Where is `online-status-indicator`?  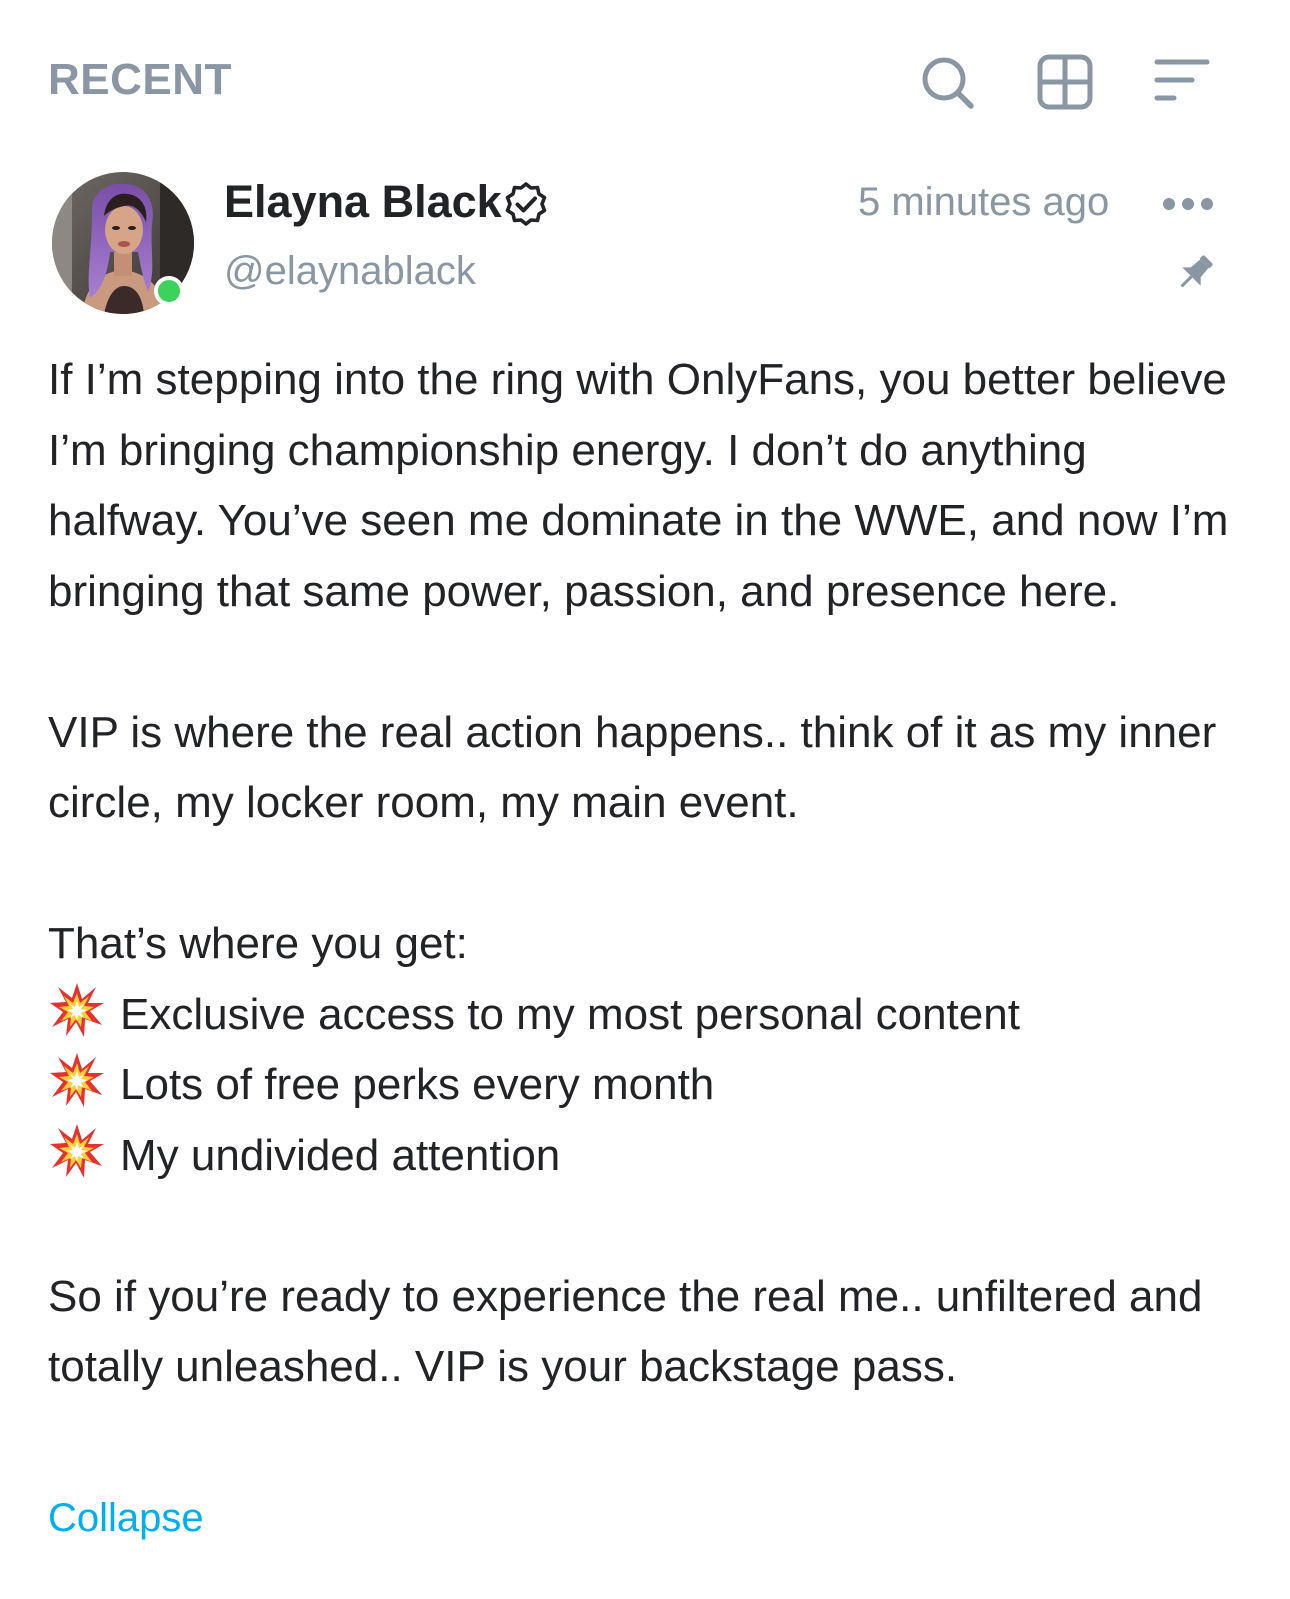 online-status-indicator is located at coordinates (169, 291).